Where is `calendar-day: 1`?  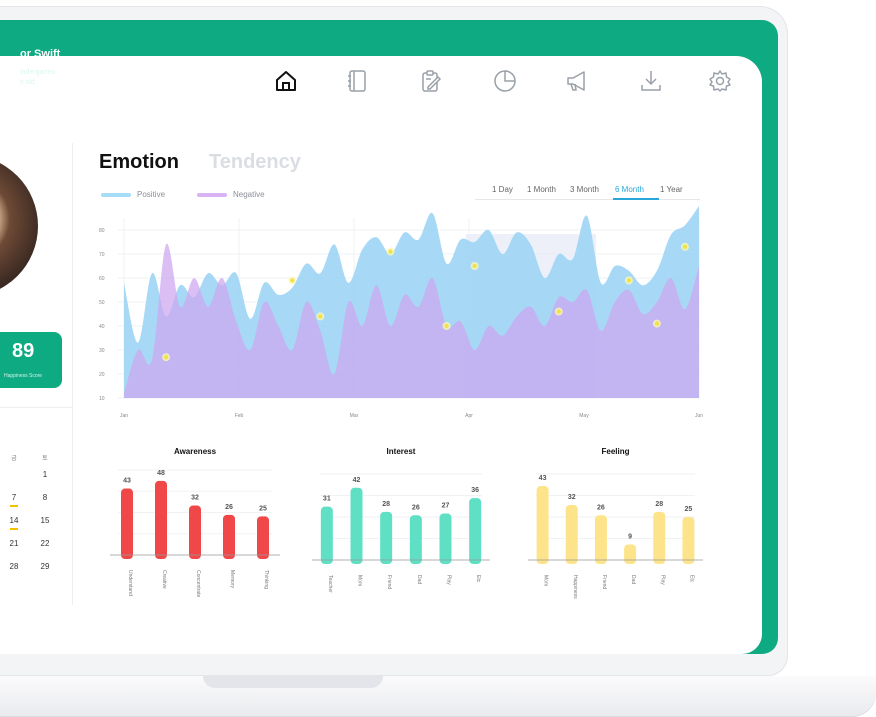 calendar-day: 1 is located at coordinates (45, 474).